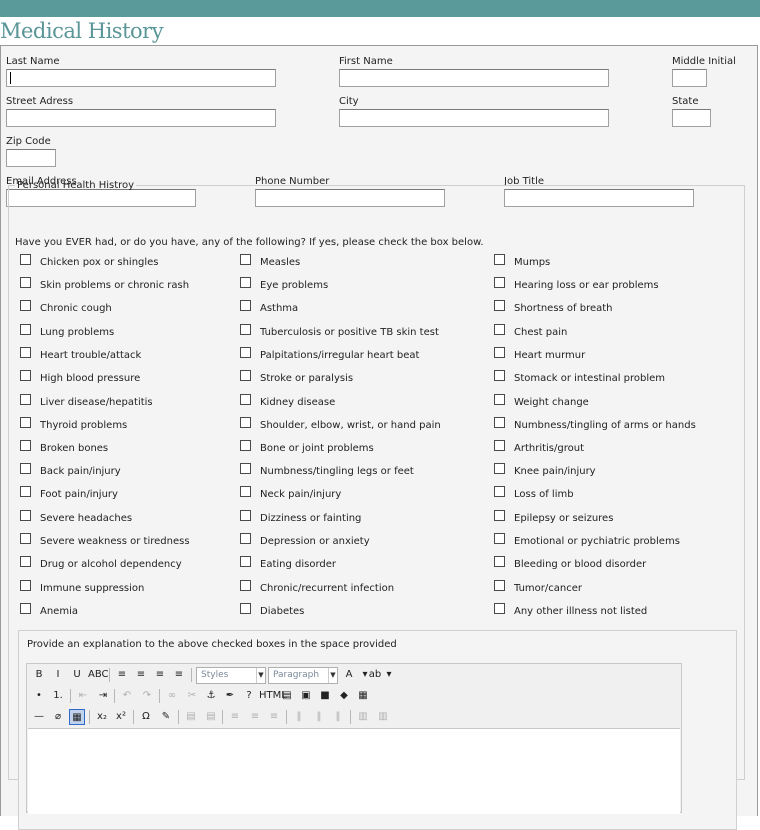 The image size is (760, 830). Describe the element at coordinates (58, 696) in the screenshot. I see `numbered-list-icon: 1.` at that location.